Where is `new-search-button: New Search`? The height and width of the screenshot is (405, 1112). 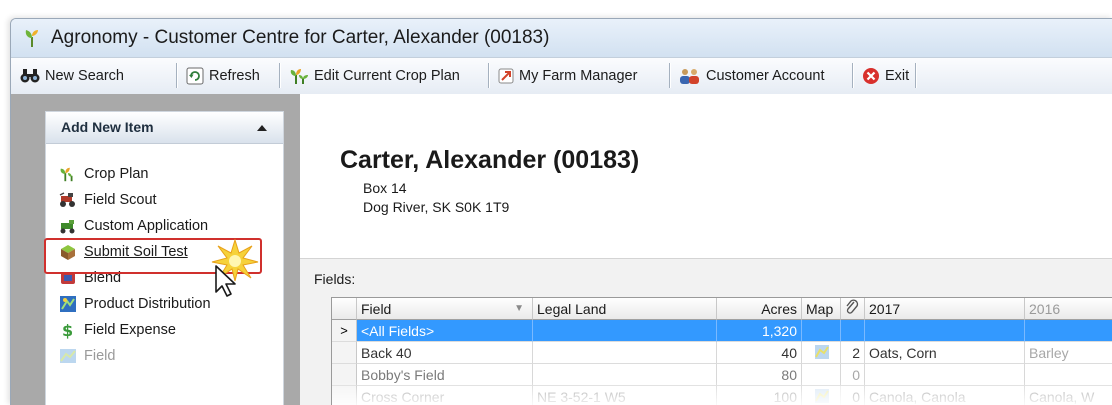
new-search-button: New Search is located at coordinates (72, 75).